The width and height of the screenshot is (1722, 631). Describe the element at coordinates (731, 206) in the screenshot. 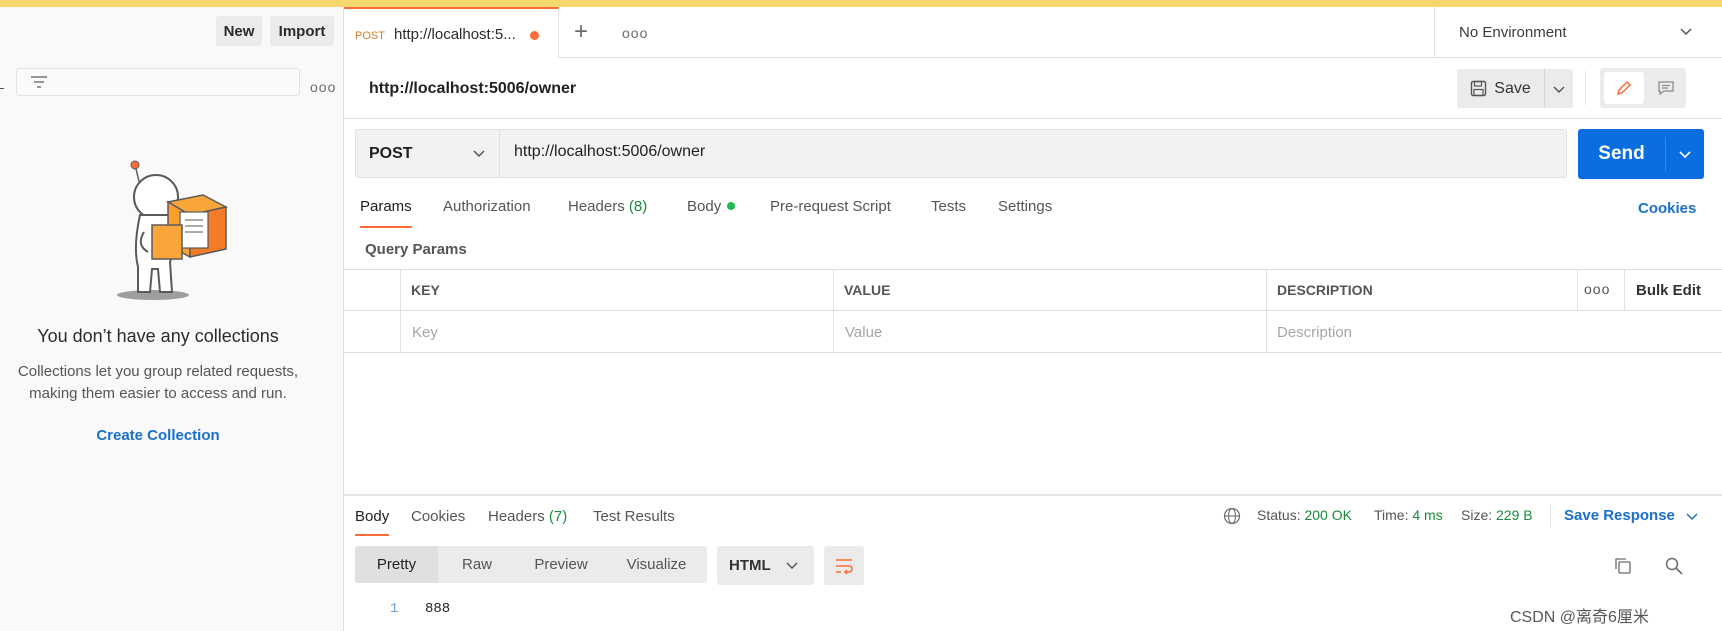

I see `body-active-dot-icon` at that location.